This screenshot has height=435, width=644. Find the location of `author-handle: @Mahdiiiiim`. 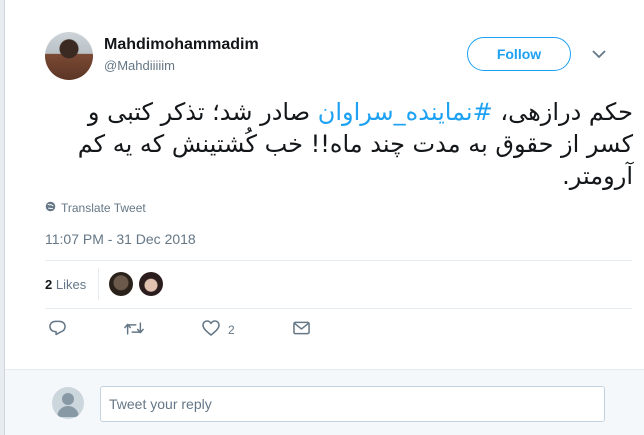

author-handle: @Mahdiiiiim is located at coordinates (181, 65).